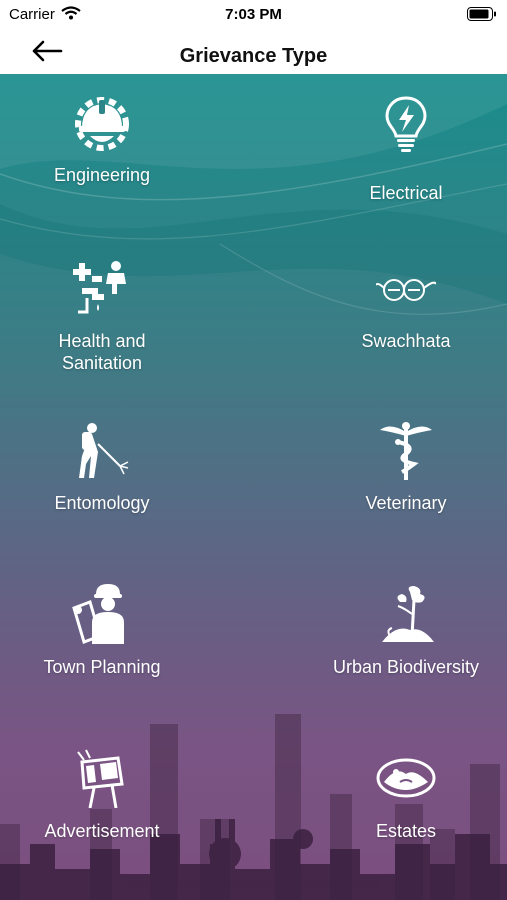  I want to click on status-bar: Carrier 7:03 PM, so click(253, 14).